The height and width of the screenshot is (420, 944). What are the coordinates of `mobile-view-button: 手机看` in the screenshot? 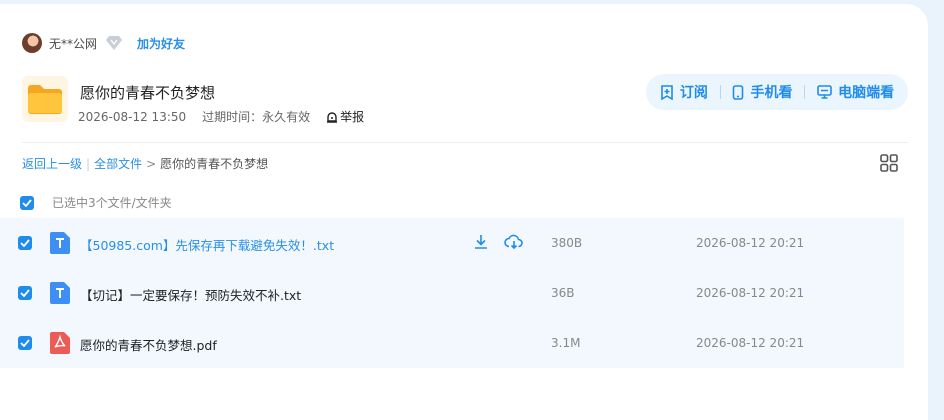 It's located at (762, 92).